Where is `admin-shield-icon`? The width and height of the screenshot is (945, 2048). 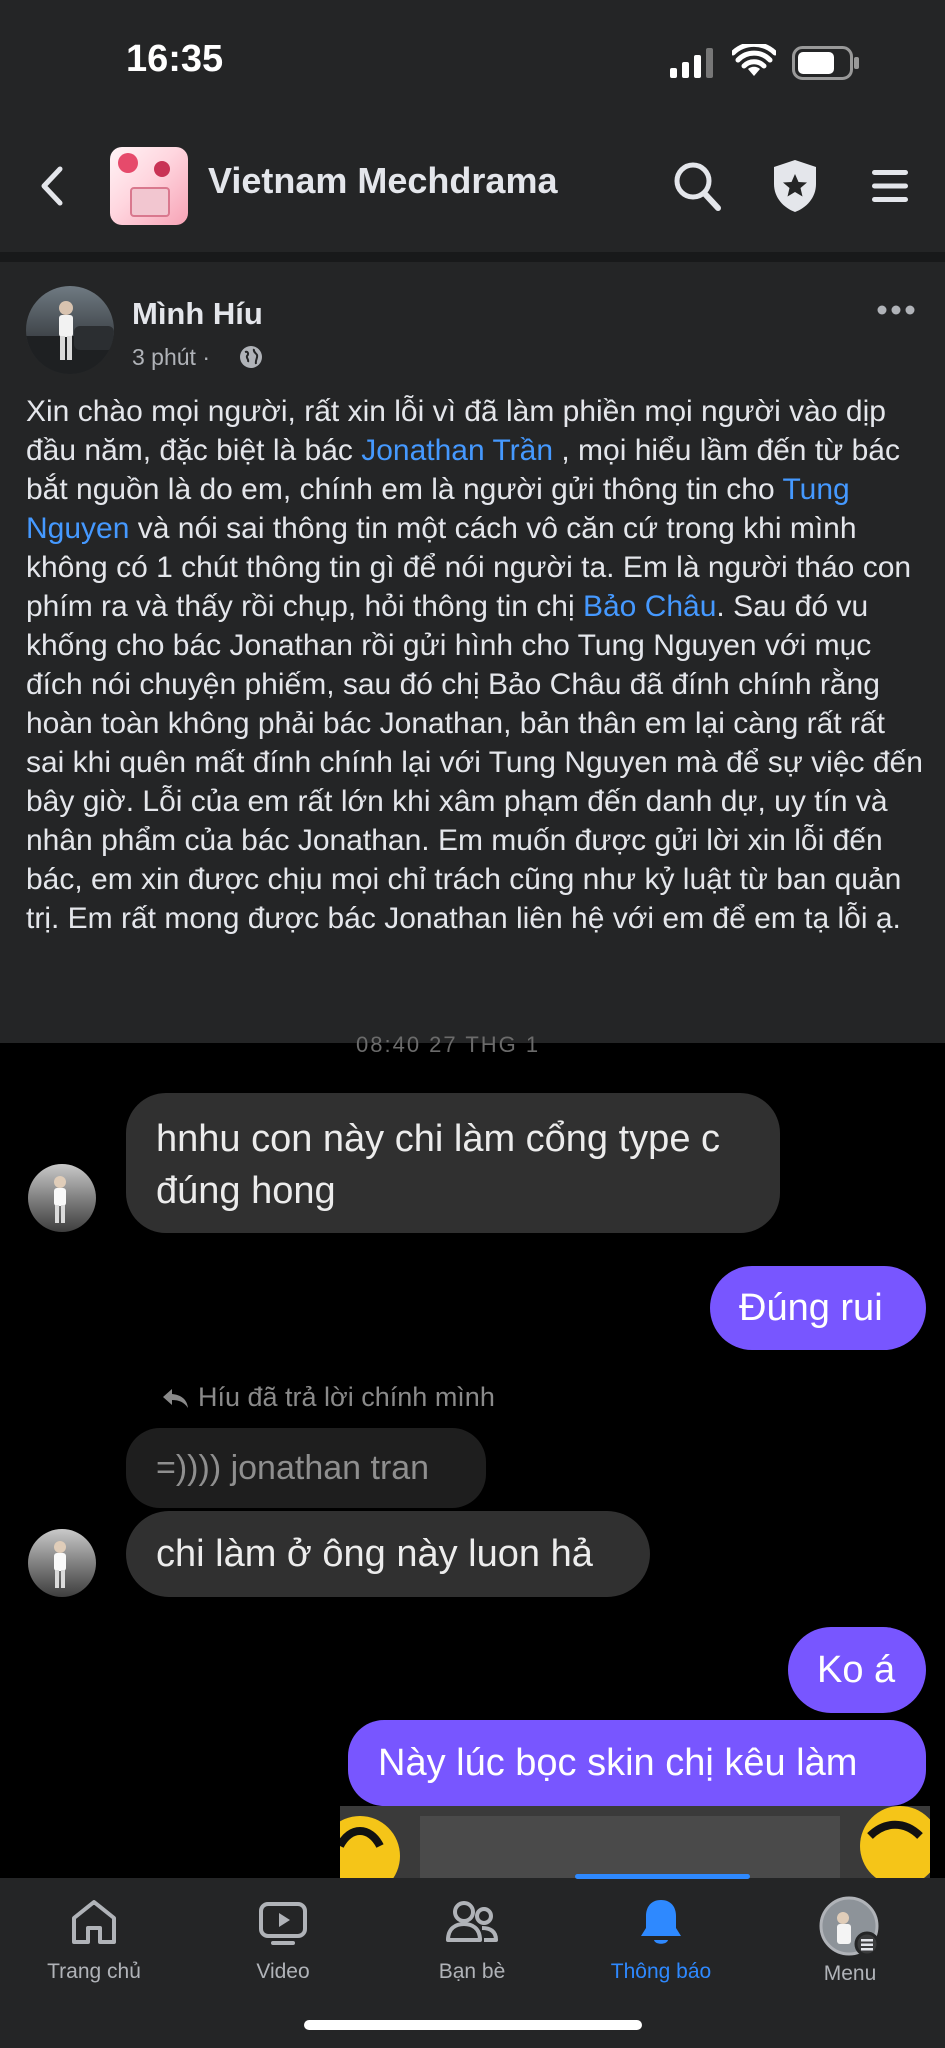 admin-shield-icon is located at coordinates (795, 186).